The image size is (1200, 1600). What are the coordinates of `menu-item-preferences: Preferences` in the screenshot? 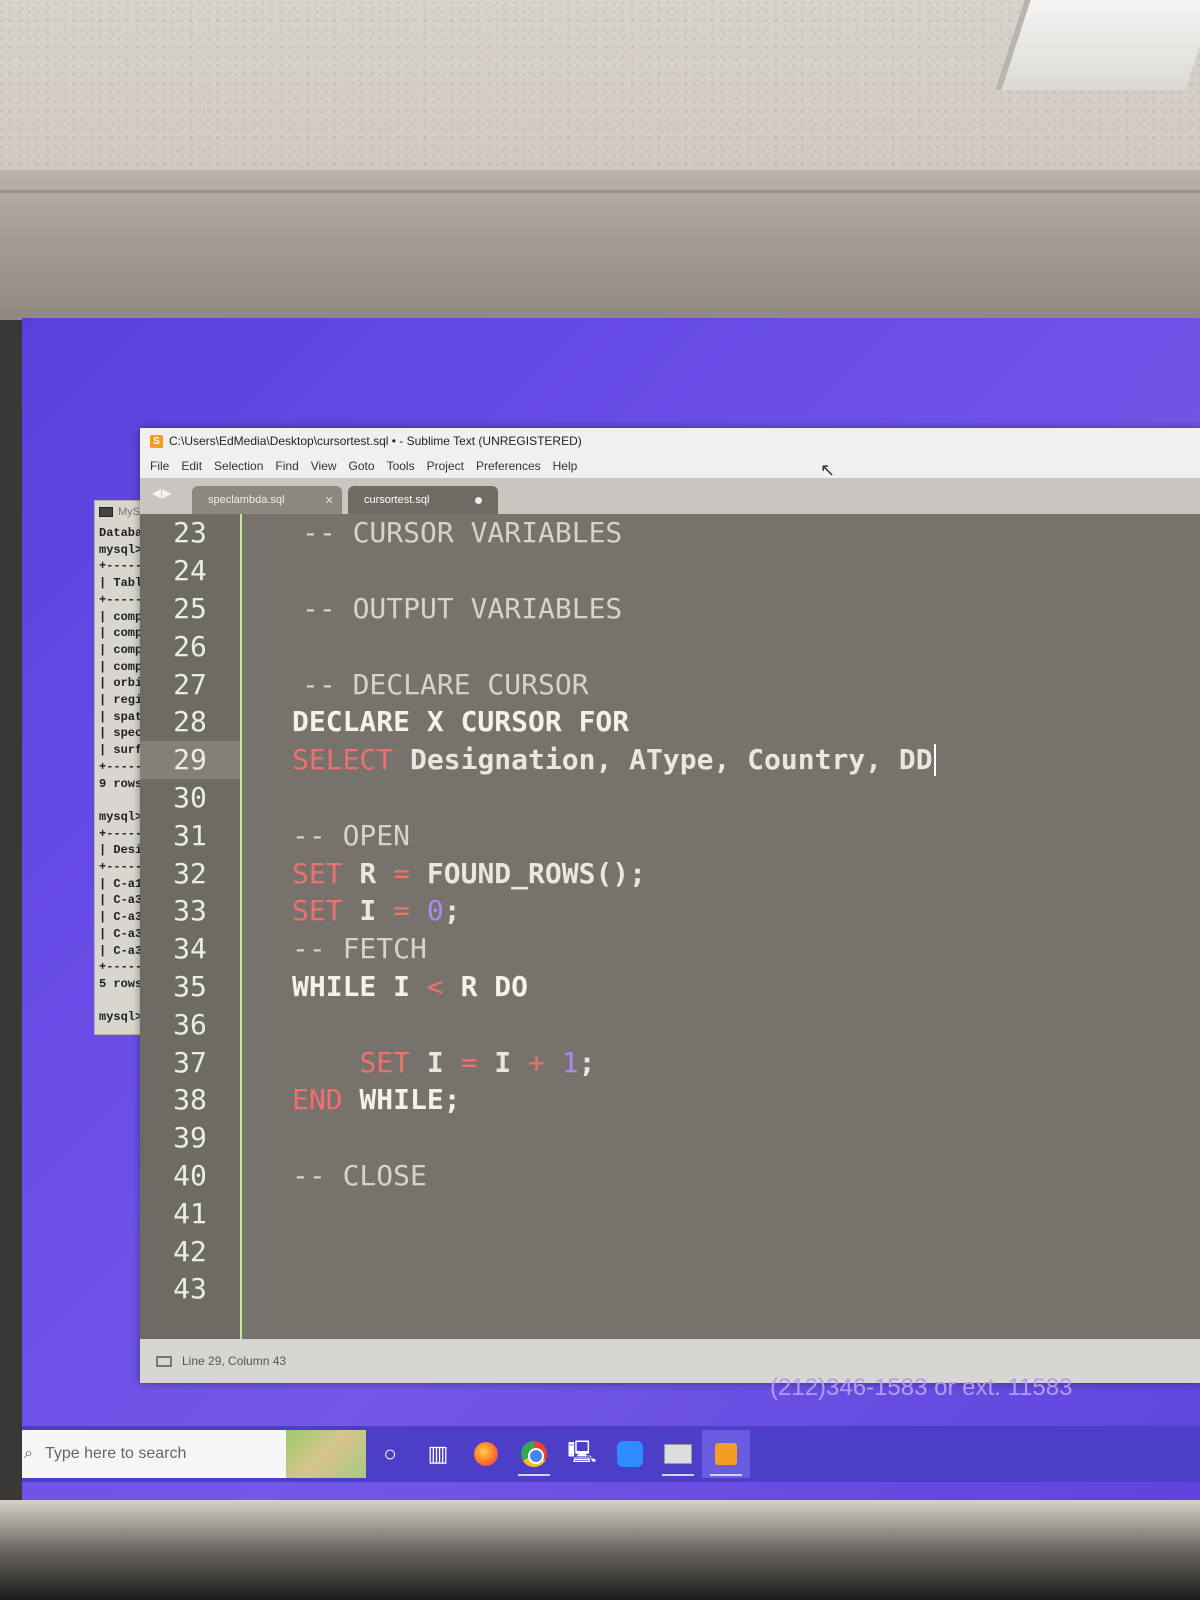 It's located at (508, 466).